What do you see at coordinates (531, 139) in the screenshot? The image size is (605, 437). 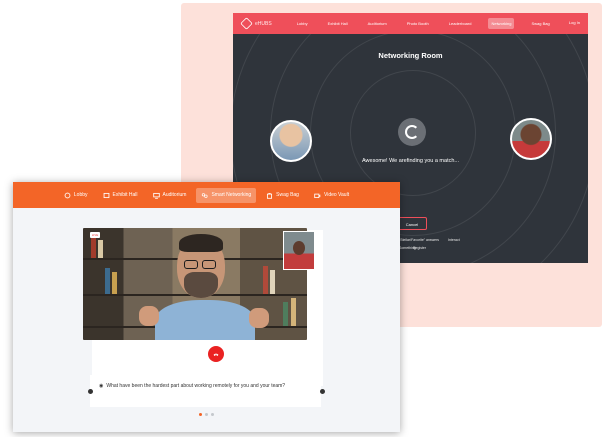 I see `participant-avatar-right` at bounding box center [531, 139].